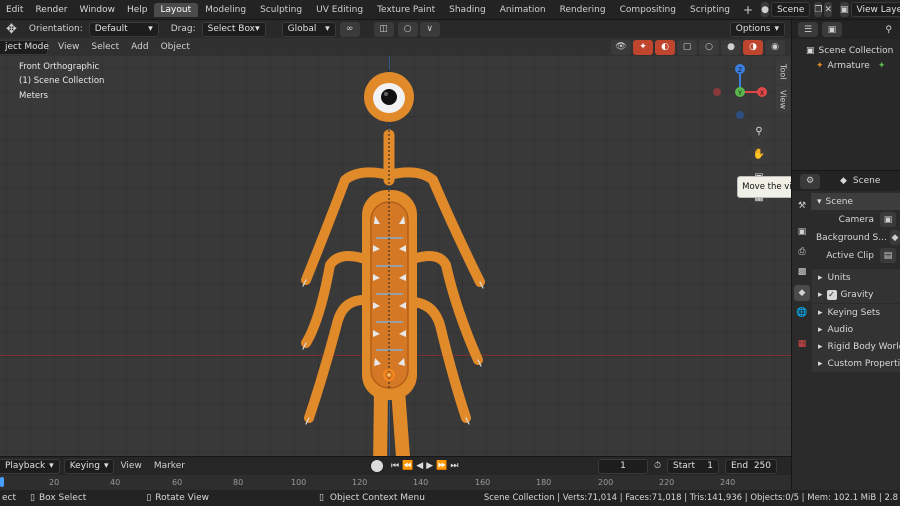 The width and height of the screenshot is (900, 506). Describe the element at coordinates (802, 252) in the screenshot. I see `output-tab-icon: ⎙` at that location.